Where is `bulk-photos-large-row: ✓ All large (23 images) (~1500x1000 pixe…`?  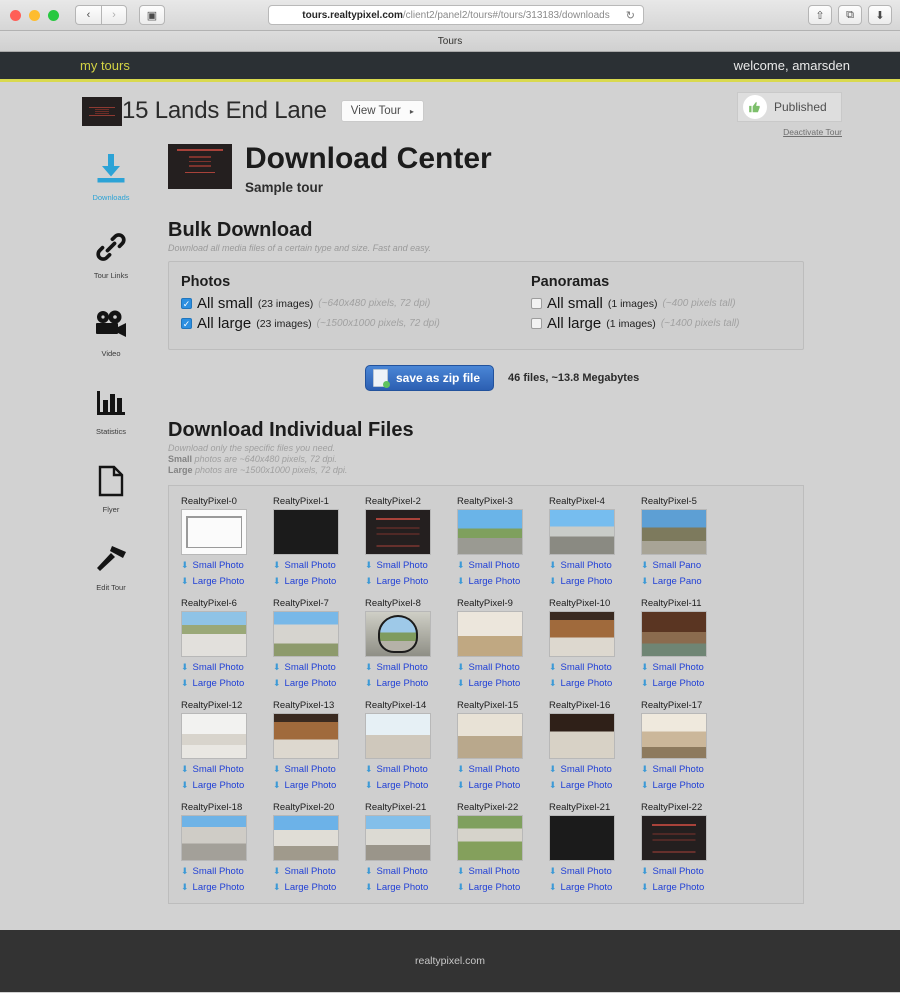 bulk-photos-large-row: ✓ All large (23 images) (~1500x1000 pixe… is located at coordinates (356, 323).